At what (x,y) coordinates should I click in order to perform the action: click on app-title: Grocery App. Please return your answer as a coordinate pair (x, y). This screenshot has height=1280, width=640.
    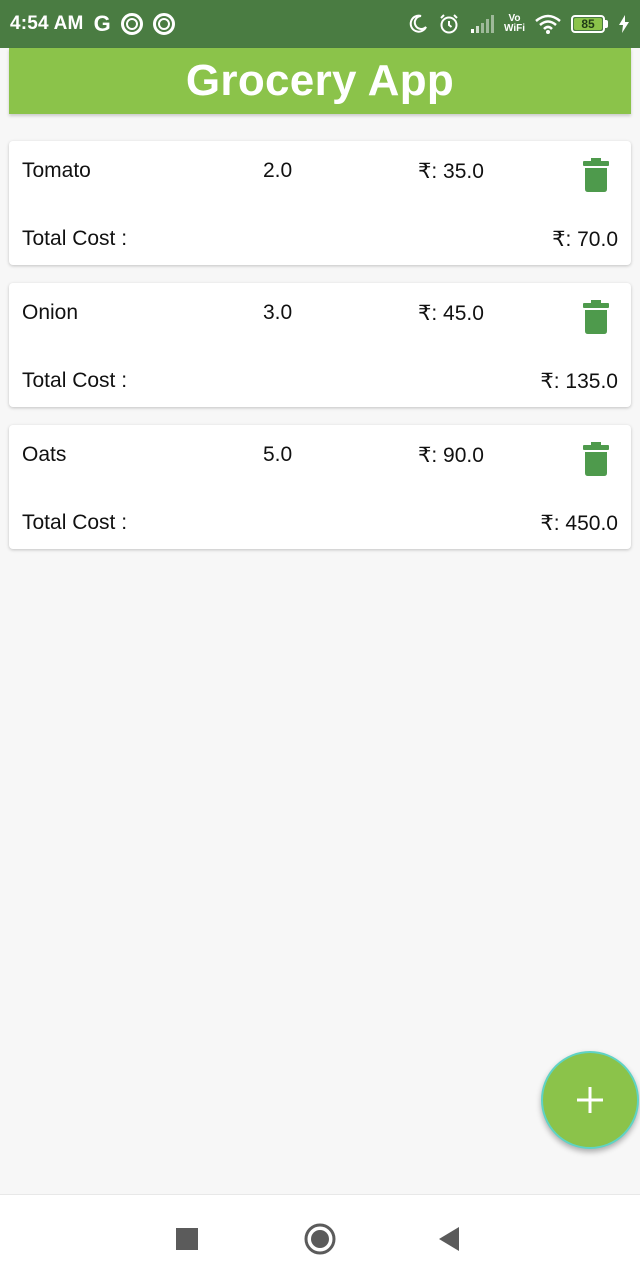
    Looking at the image, I should click on (320, 80).